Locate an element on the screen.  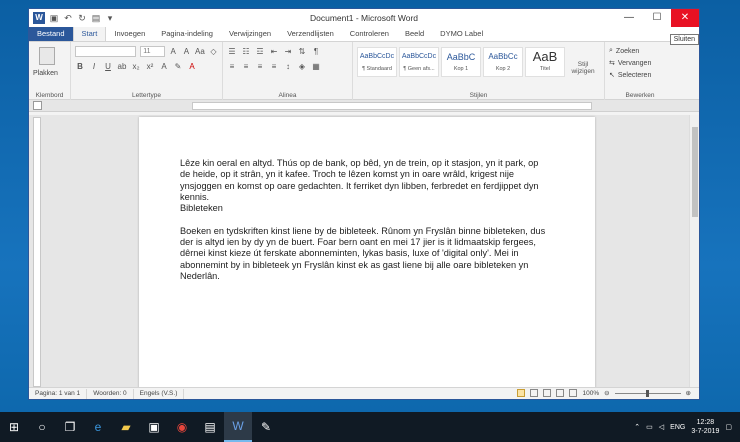
font-group-label: Lettertype is located at coordinates (146, 95).